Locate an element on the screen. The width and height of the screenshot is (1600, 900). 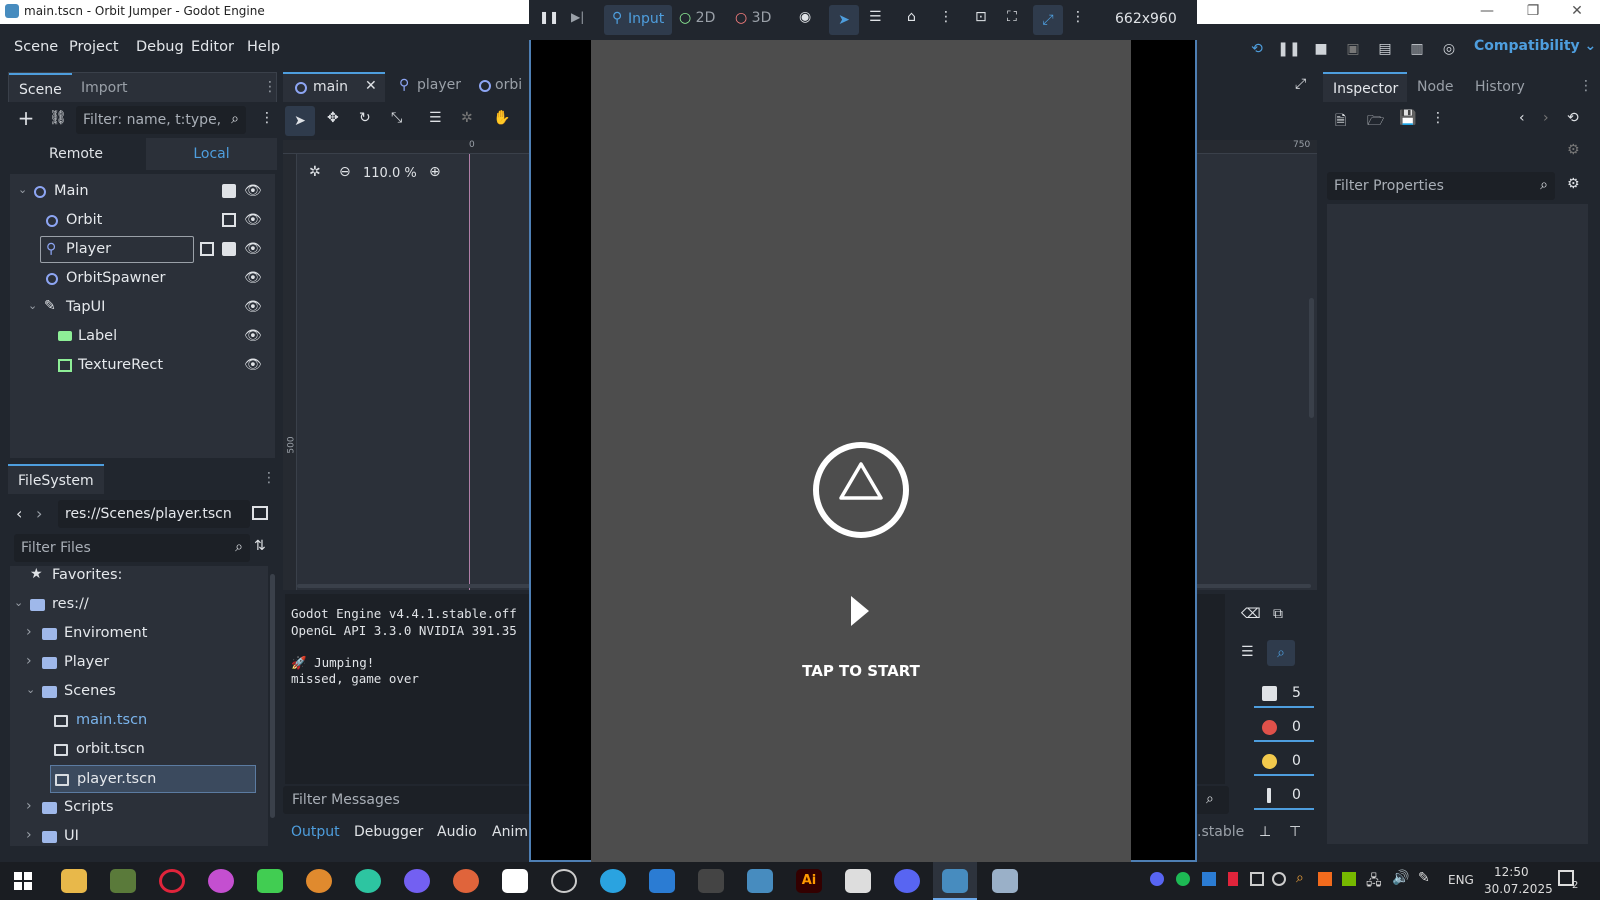
inspector-settings-icon: ⚙ is located at coordinates (1573, 184).